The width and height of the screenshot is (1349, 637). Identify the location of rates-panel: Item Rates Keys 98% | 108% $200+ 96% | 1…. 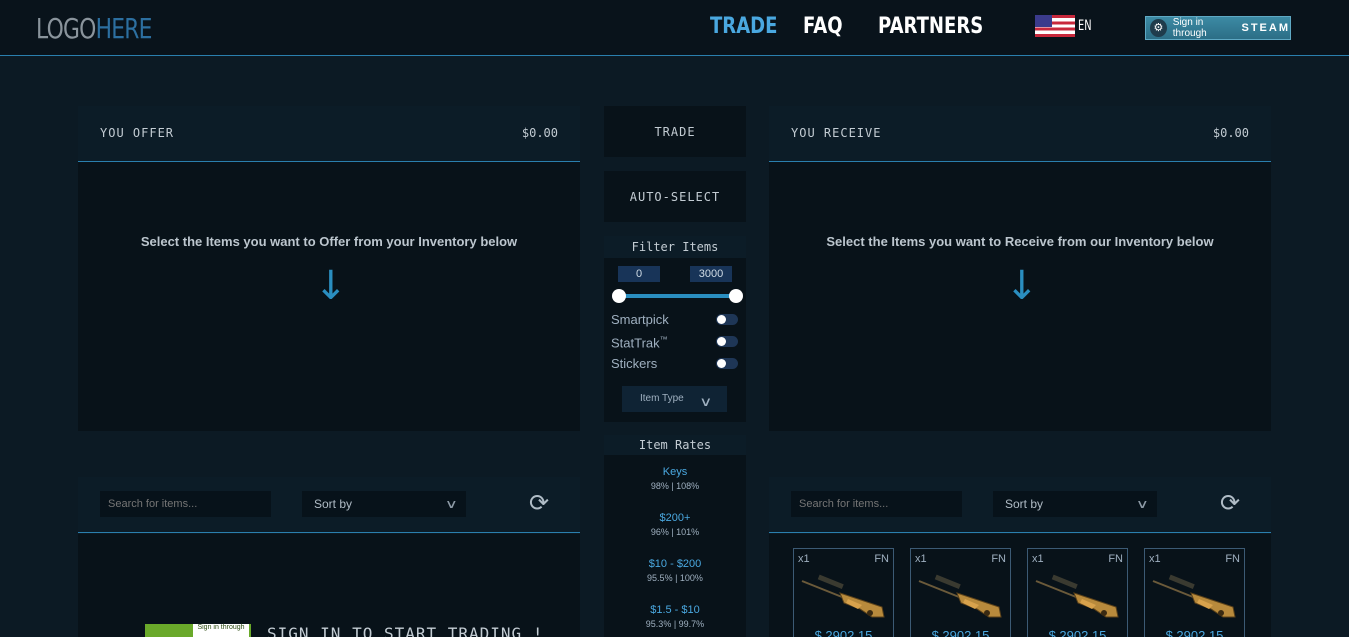
(675, 536).